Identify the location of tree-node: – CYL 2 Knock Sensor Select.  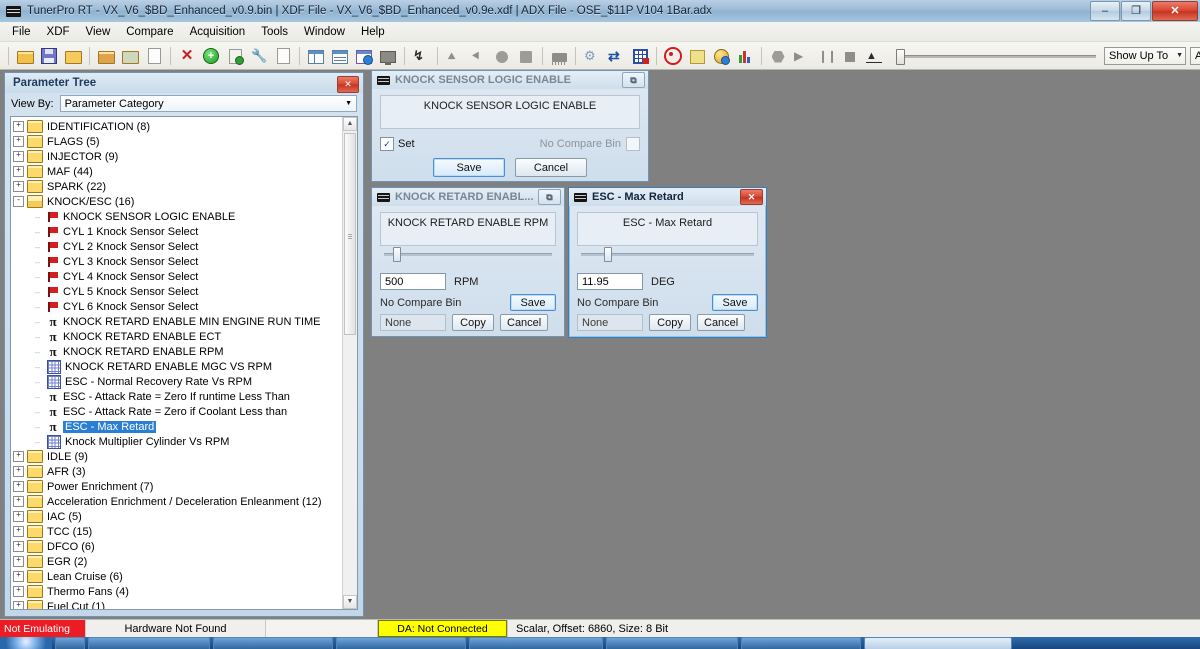
(177, 246).